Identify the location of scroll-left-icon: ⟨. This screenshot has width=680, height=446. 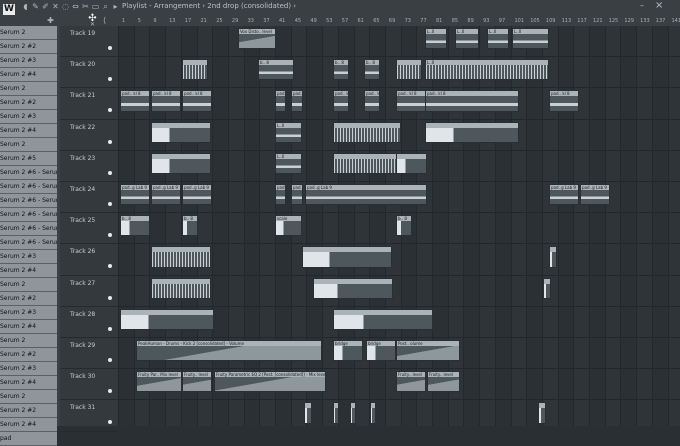
(104, 20).